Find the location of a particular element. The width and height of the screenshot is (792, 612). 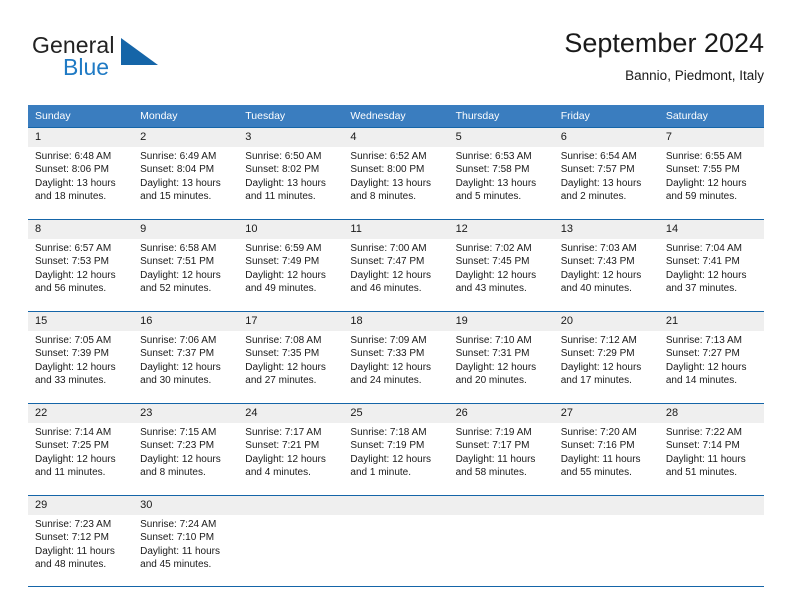

day-number-empty is located at coordinates (291, 505).